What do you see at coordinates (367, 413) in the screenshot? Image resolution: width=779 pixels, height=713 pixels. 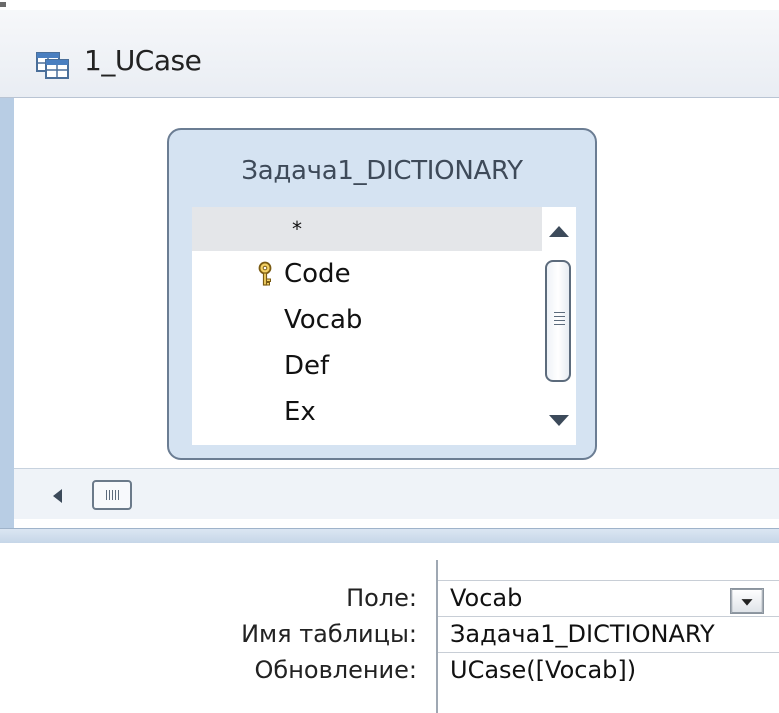 I see `field-row-ex: Ex` at bounding box center [367, 413].